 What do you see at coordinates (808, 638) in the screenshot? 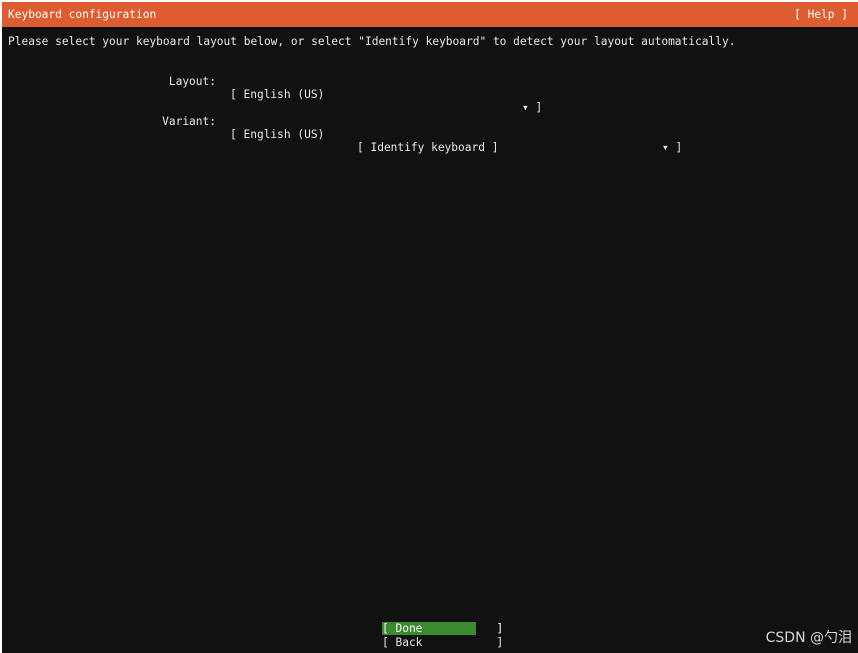
I see `watermark: CSDN @勺泪` at bounding box center [808, 638].